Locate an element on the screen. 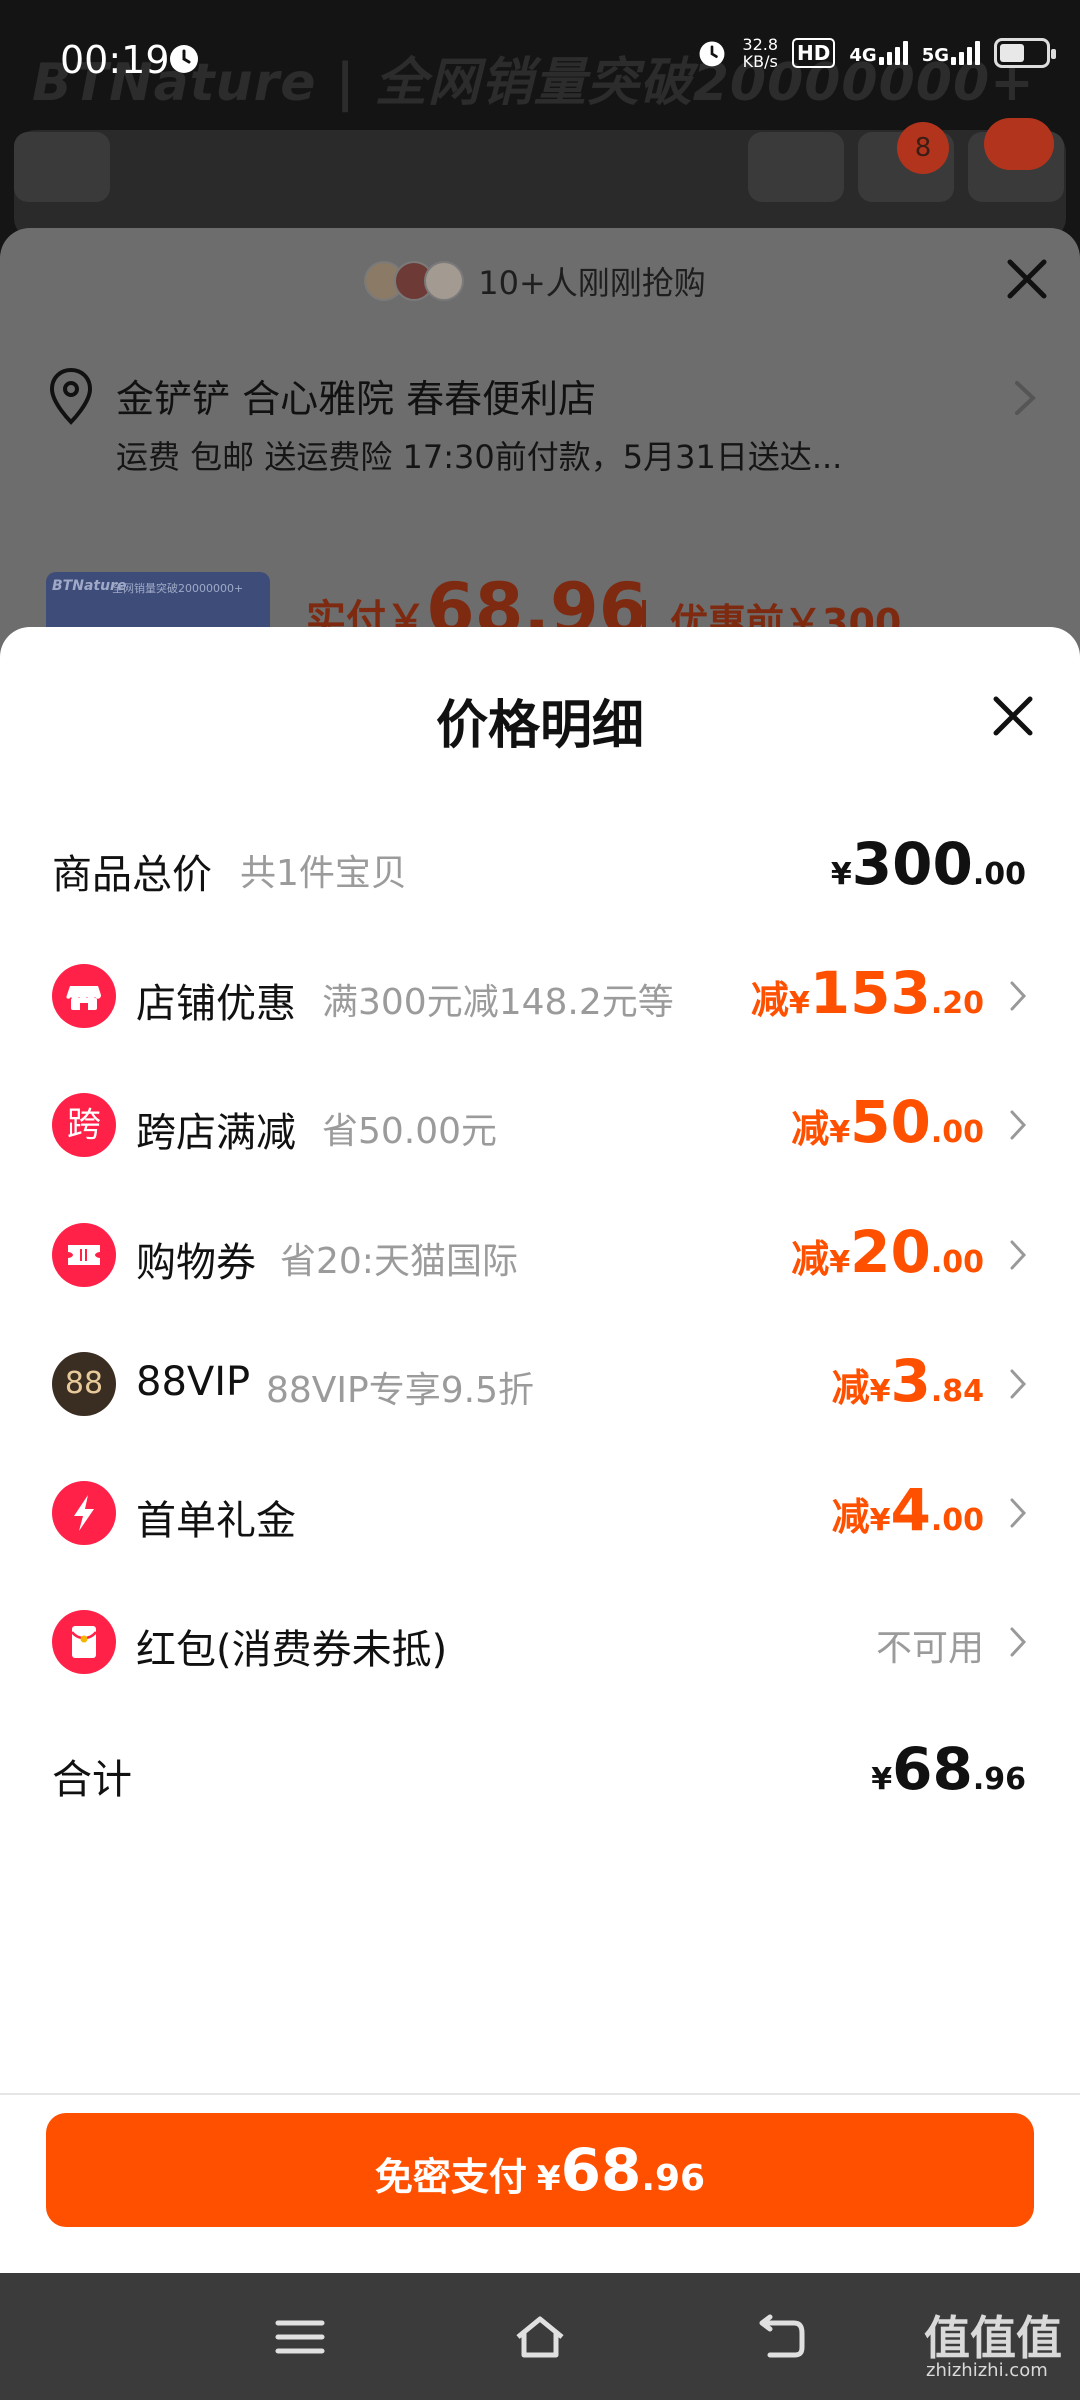 Image resolution: width=1080 pixels, height=2400 pixels. store-discount-row: 店铺优惠 满300元减148.2元等 减¥153.20 is located at coordinates (540, 996).